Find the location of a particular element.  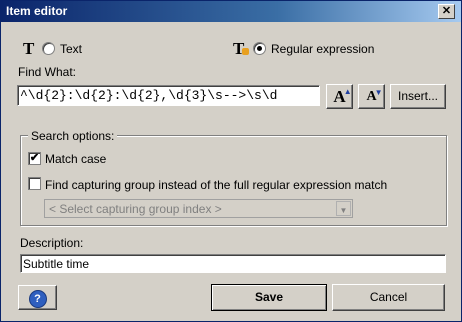

close-button: ✕ is located at coordinates (446, 11).